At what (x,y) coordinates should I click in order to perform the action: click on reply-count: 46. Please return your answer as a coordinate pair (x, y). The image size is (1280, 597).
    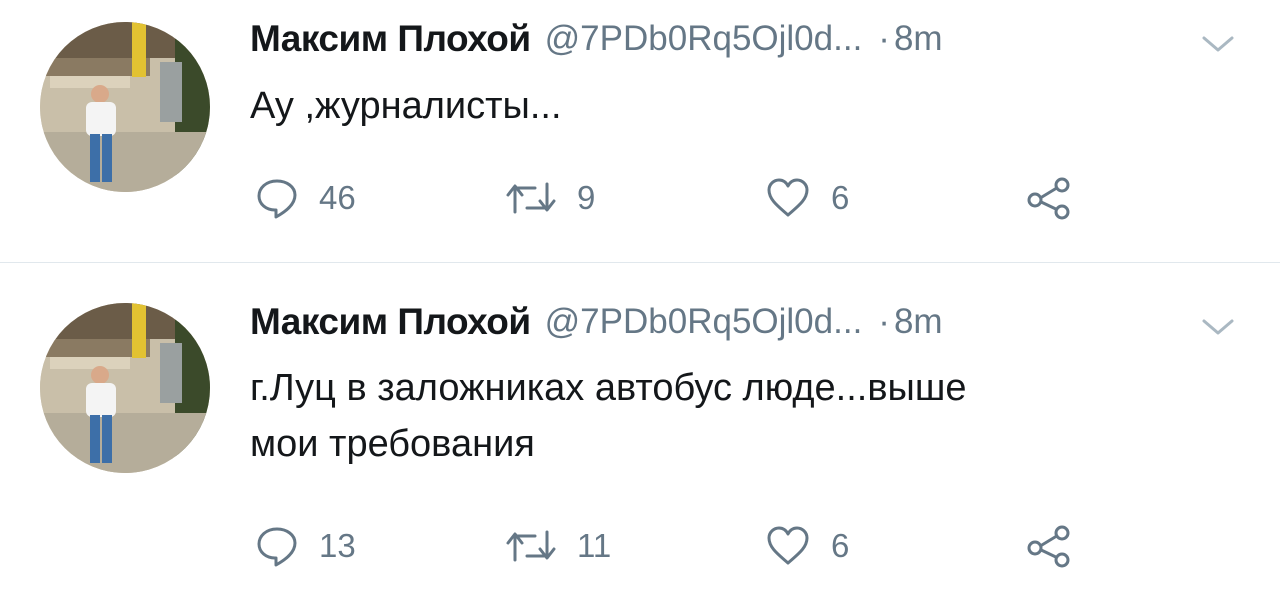
    Looking at the image, I should click on (337, 197).